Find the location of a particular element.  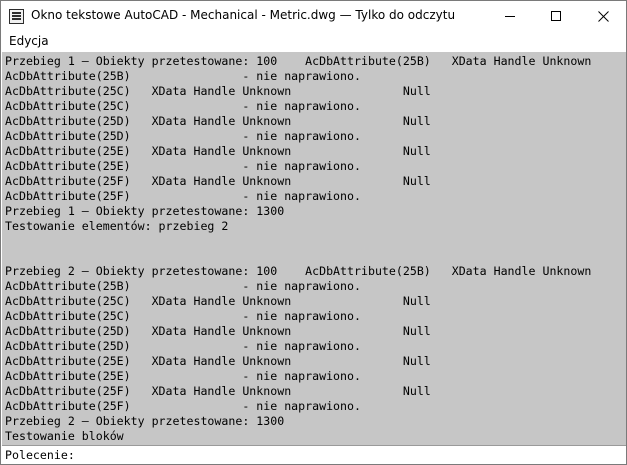

menu-bar: Edycja is located at coordinates (313, 41).